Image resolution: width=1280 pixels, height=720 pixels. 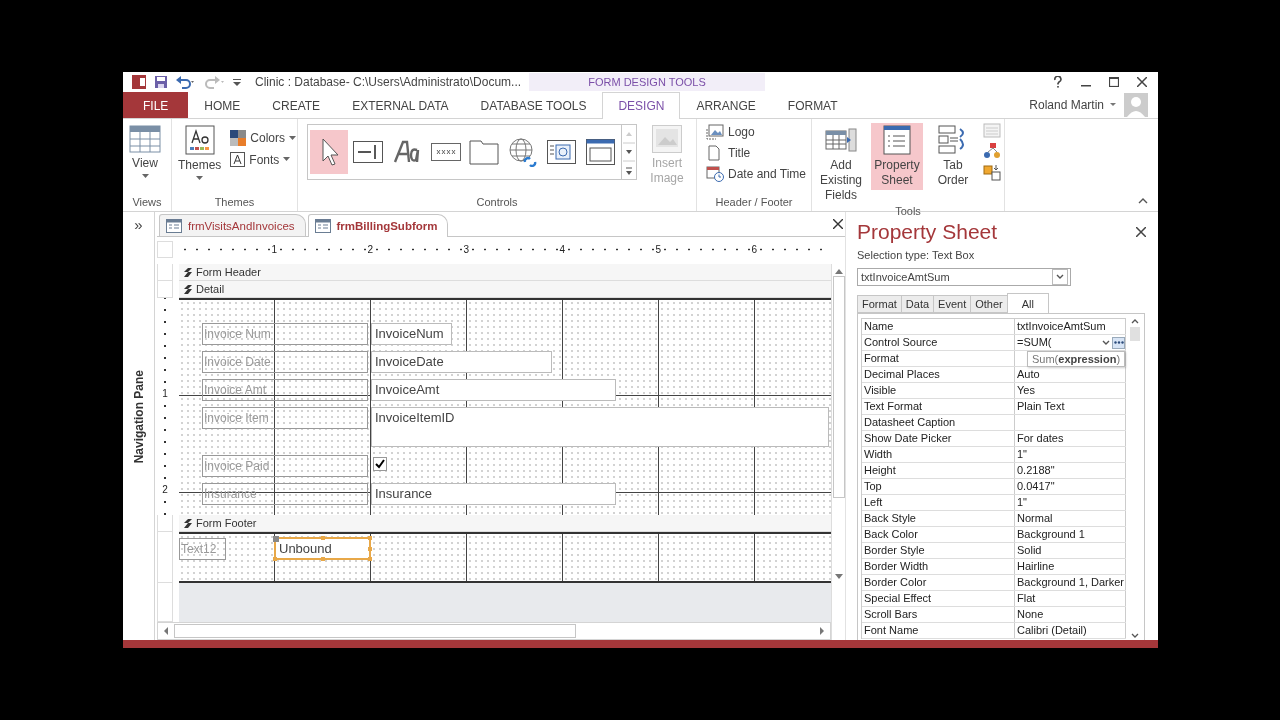 What do you see at coordinates (897, 156) in the screenshot?
I see `property-sheet-button: Property Sheet` at bounding box center [897, 156].